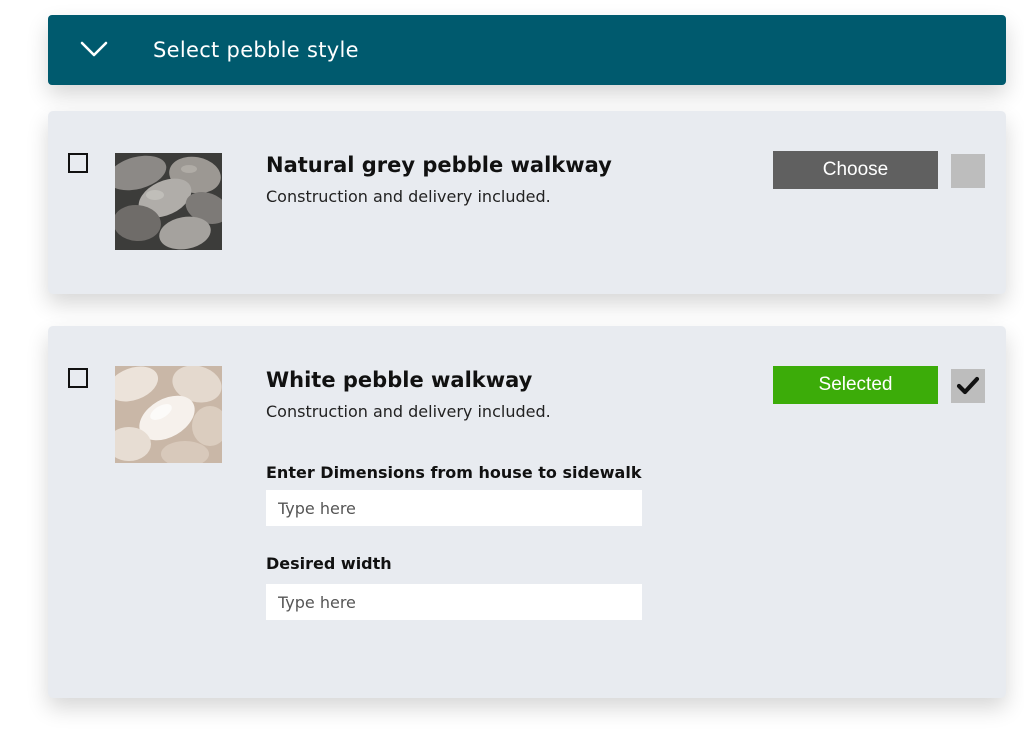 Image resolution: width=1024 pixels, height=731 pixels. Describe the element at coordinates (439, 165) in the screenshot. I see `option-title: Natural grey pebble walkway` at that location.